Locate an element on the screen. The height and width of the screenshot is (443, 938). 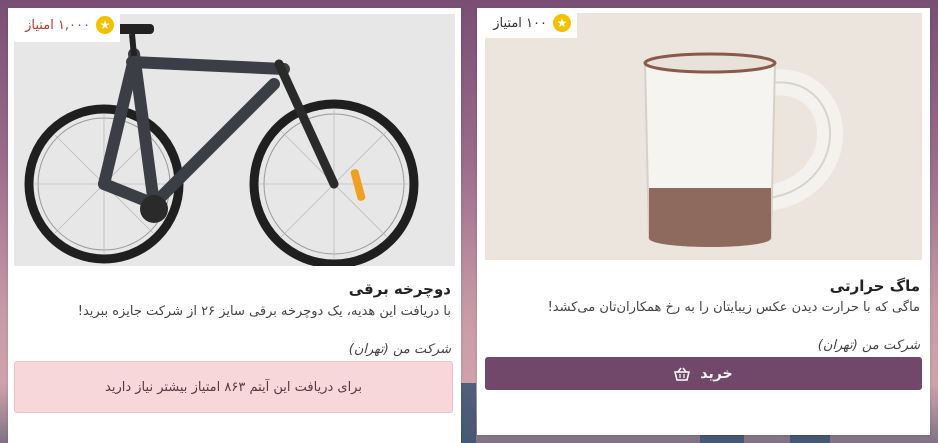
points-value: ۱۰۰ امتیاز is located at coordinates (520, 23).